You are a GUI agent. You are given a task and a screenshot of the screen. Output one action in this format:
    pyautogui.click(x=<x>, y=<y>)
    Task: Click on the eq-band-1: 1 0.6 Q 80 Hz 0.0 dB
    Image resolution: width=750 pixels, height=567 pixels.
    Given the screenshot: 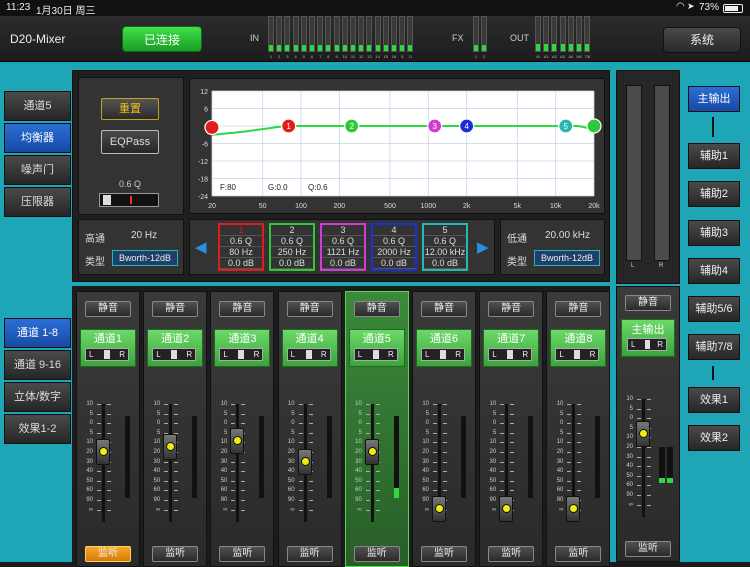 What is the action you would take?
    pyautogui.click(x=241, y=247)
    